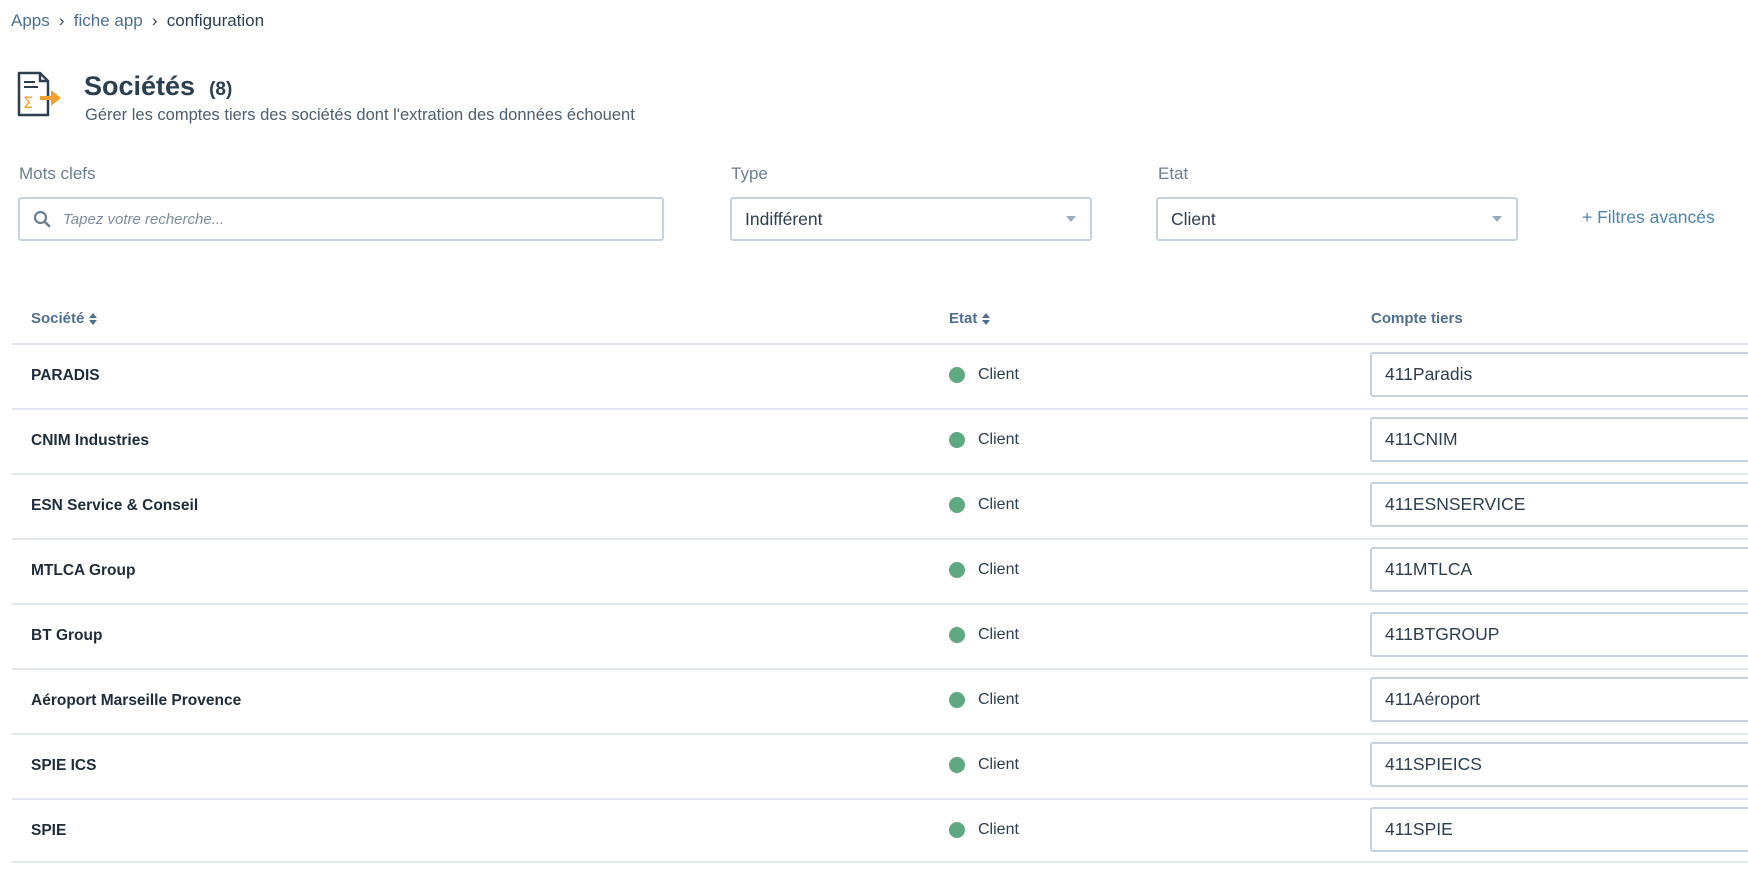 This screenshot has height=886, width=1748. I want to click on type-select: Indifférent, so click(911, 219).